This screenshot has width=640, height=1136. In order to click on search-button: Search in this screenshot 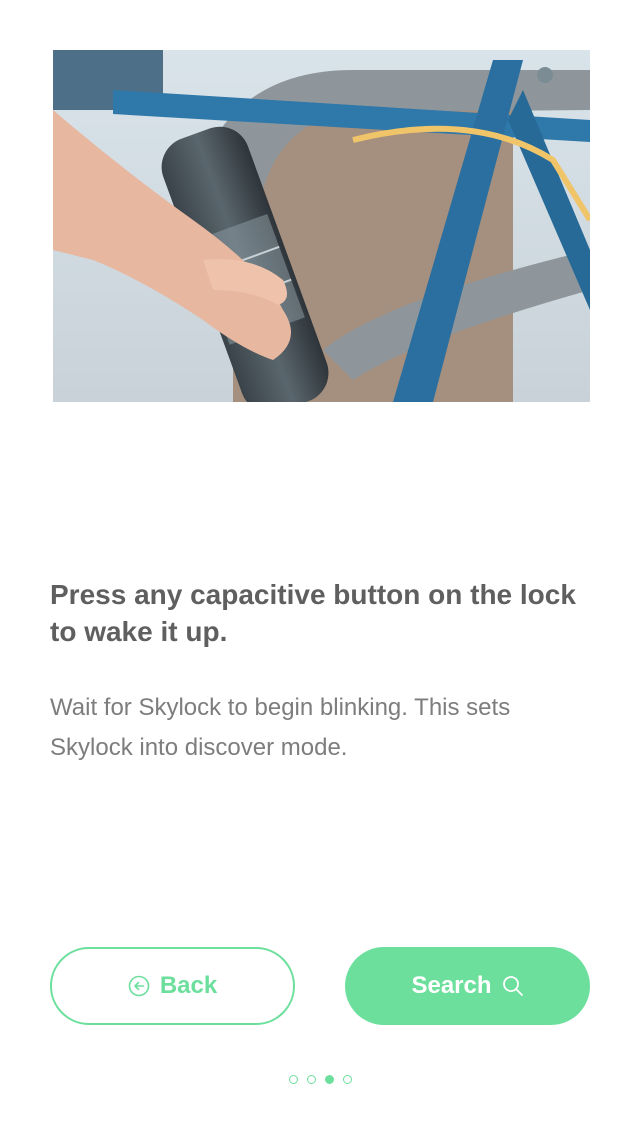, I will do `click(467, 986)`.